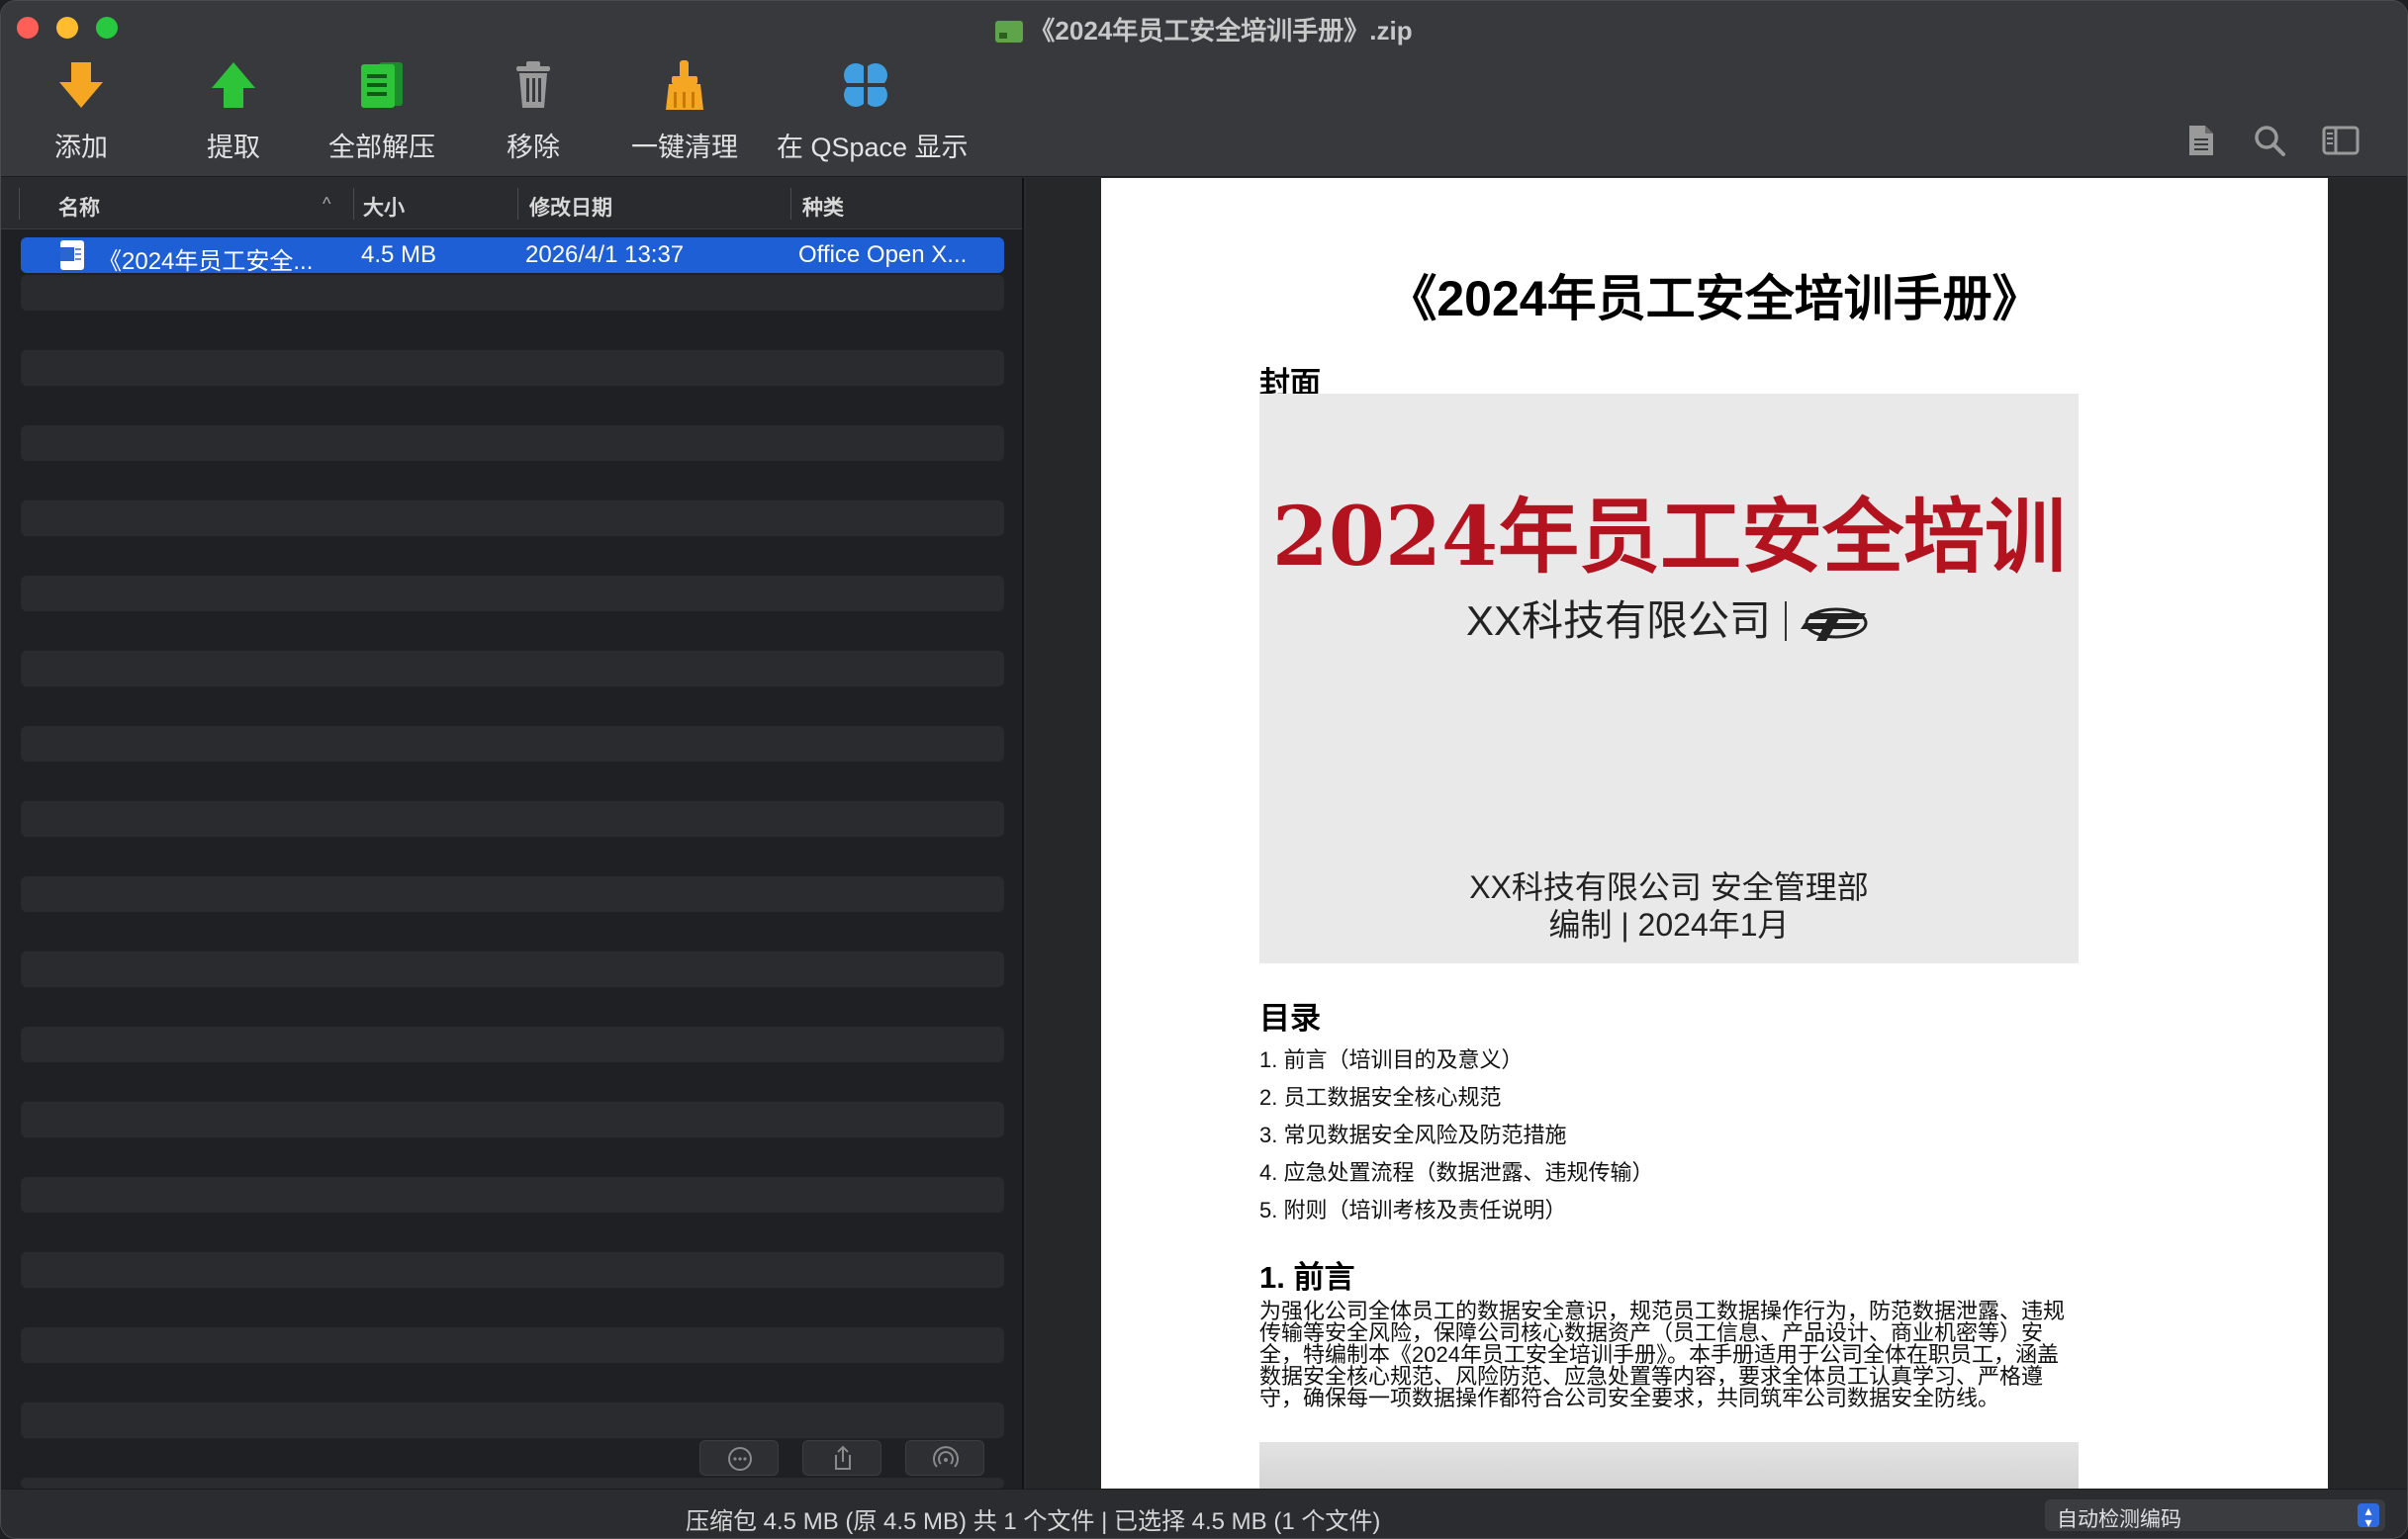 The width and height of the screenshot is (2408, 1539). I want to click on airdrop-icon, so click(946, 1457).